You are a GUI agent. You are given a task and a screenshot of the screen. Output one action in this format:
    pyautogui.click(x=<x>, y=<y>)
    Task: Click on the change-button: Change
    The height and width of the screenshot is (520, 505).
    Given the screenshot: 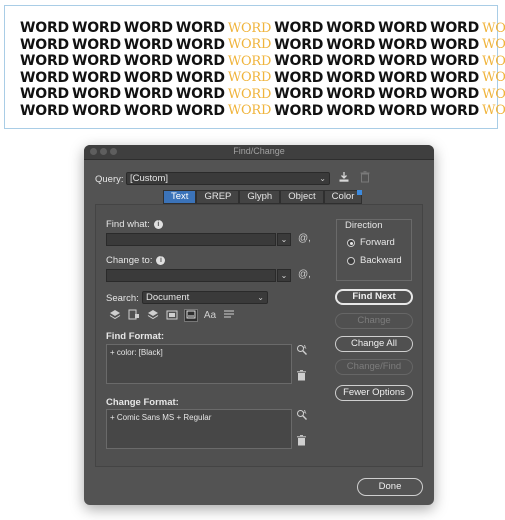 What is the action you would take?
    pyautogui.click(x=374, y=321)
    